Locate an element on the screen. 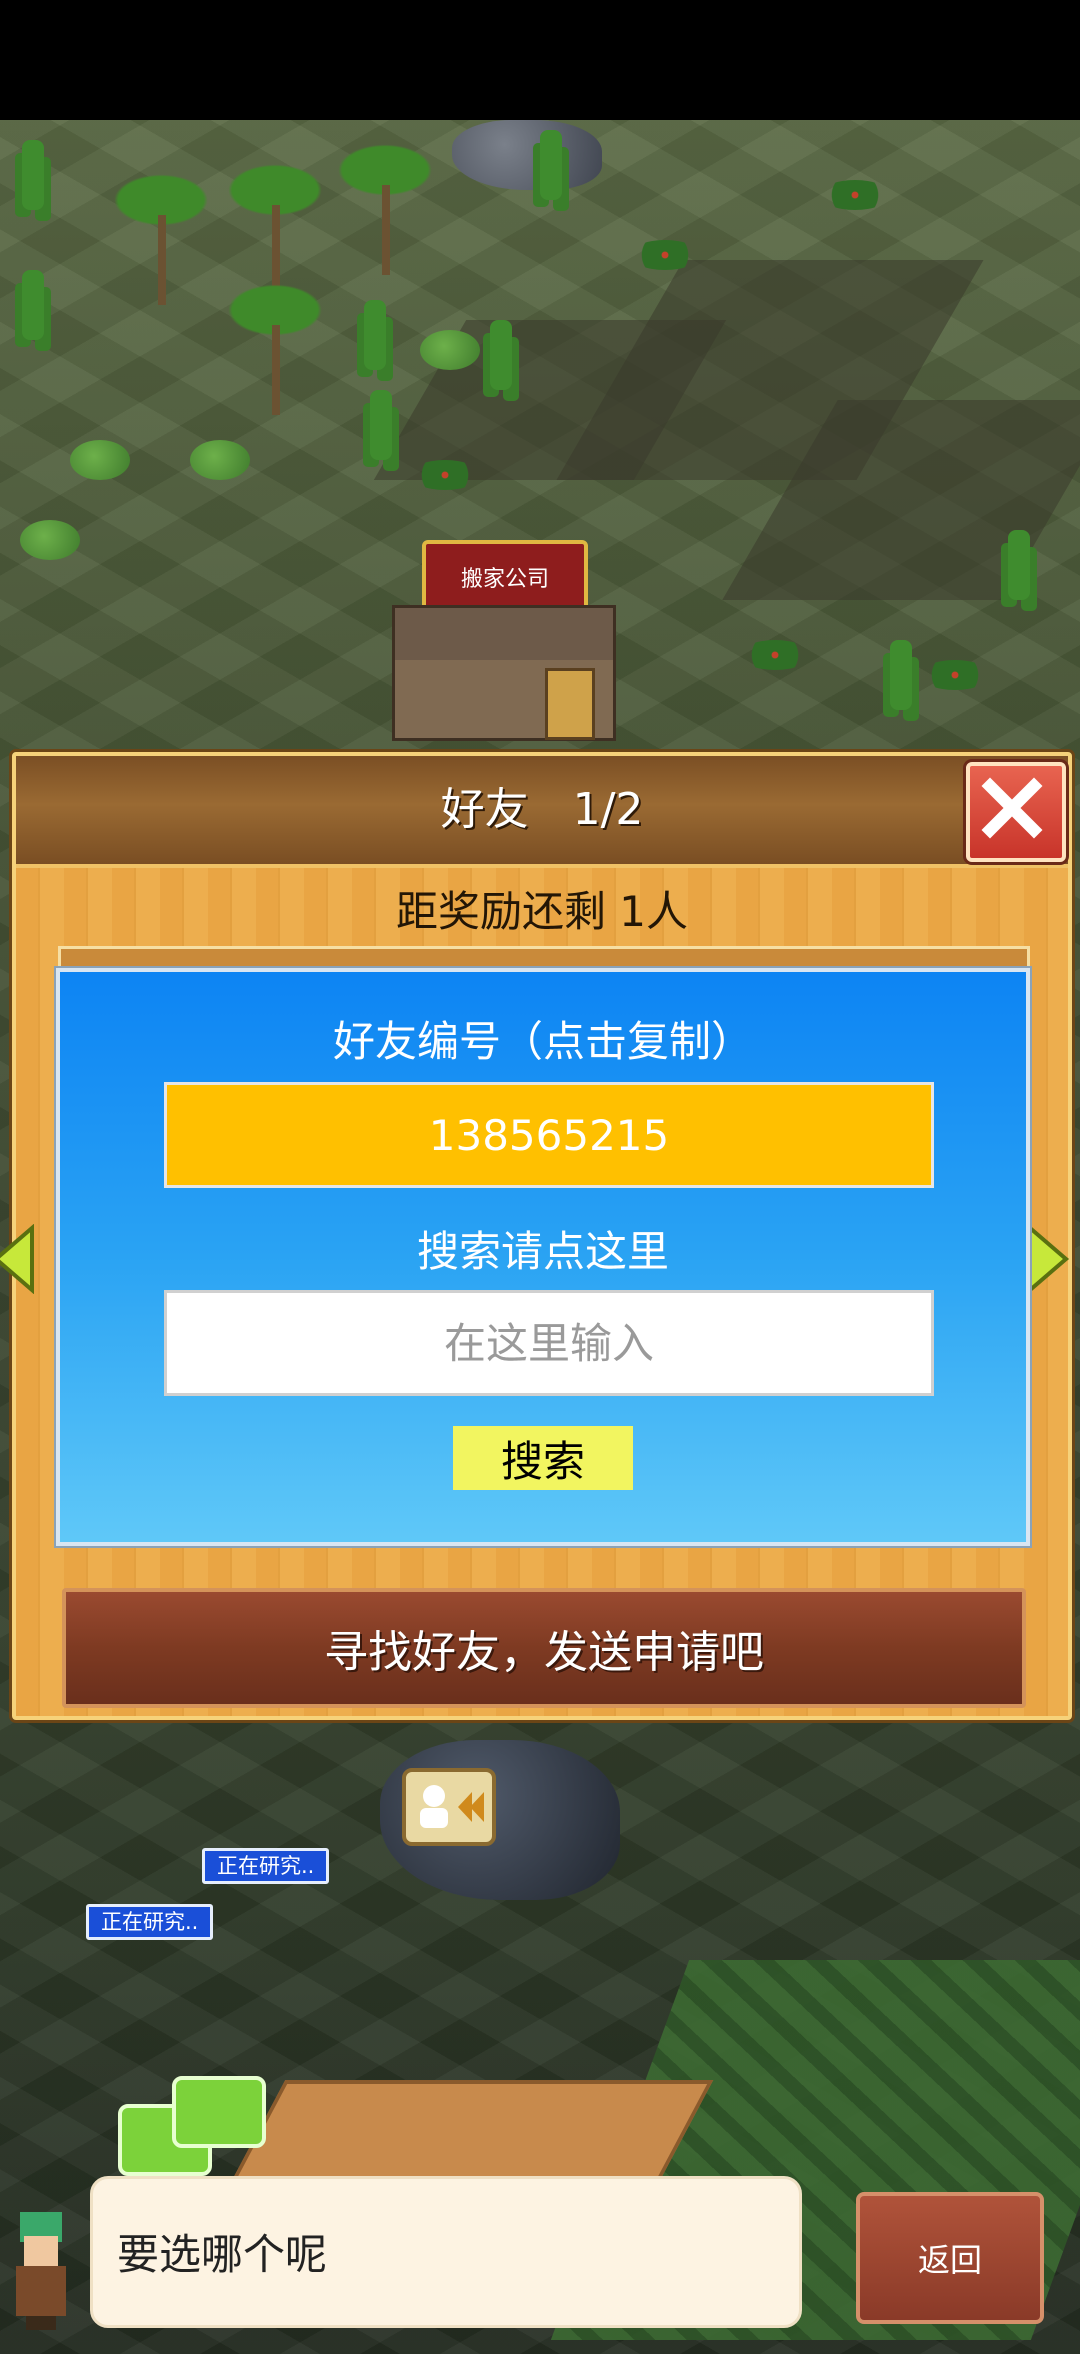 The image size is (1080, 2354). speech-text: 要选哪个呢 is located at coordinates (222, 2254).